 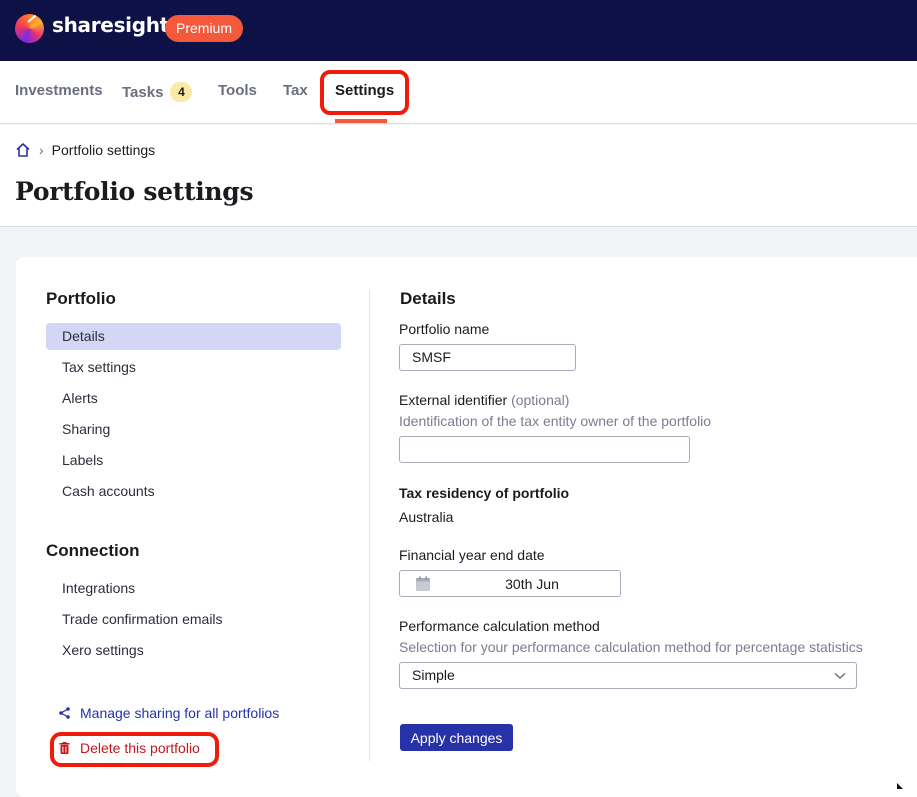 I want to click on main-nav: Investments Tasks 4 Tools Tax Settings, so click(x=458, y=92).